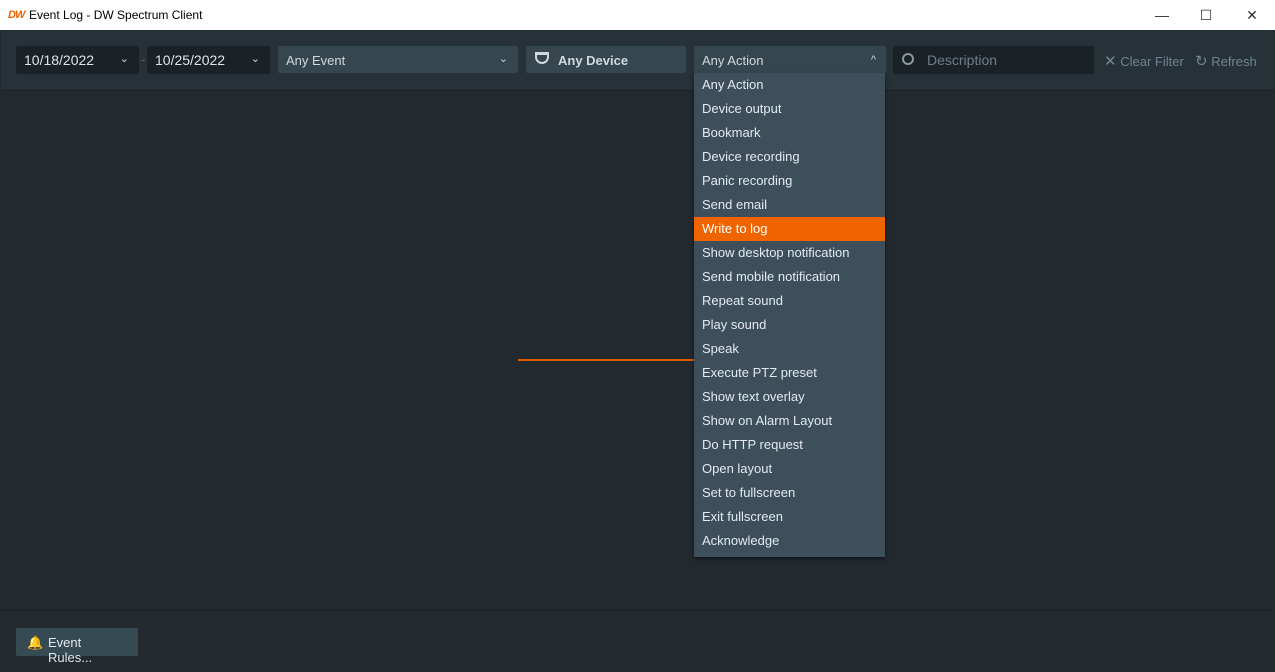  I want to click on minimize-button: —, so click(1162, 15).